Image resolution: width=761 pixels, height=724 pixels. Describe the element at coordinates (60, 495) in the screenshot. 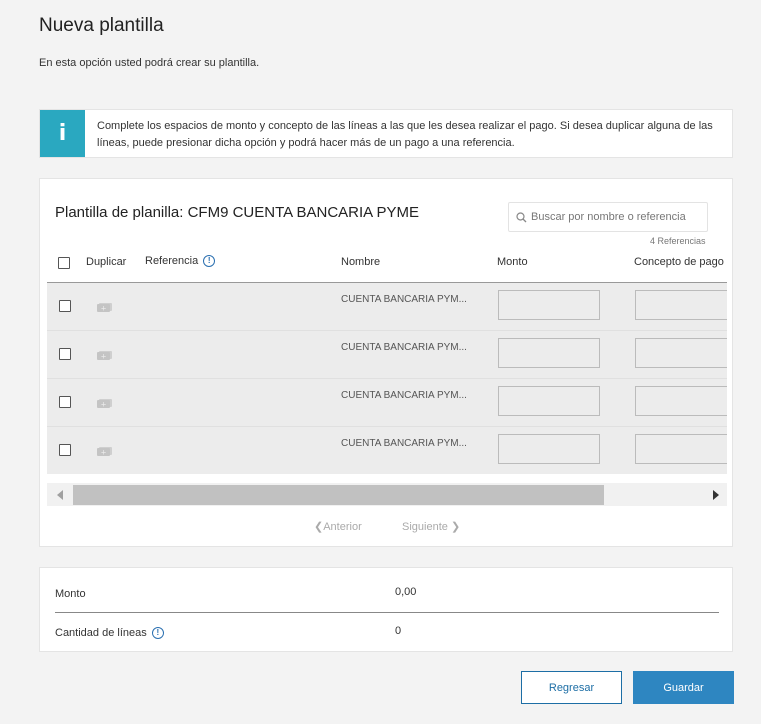

I see `scroll-left-arrow-icon` at that location.